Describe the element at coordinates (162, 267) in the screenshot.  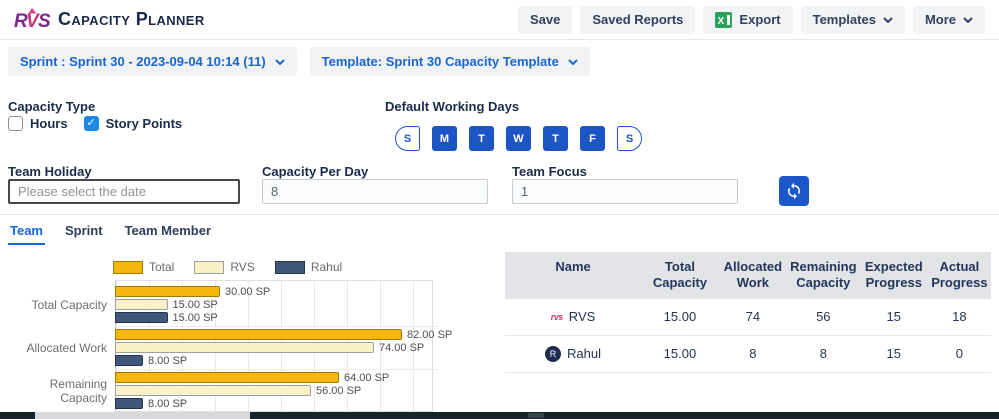
I see `legend-label: Total` at that location.